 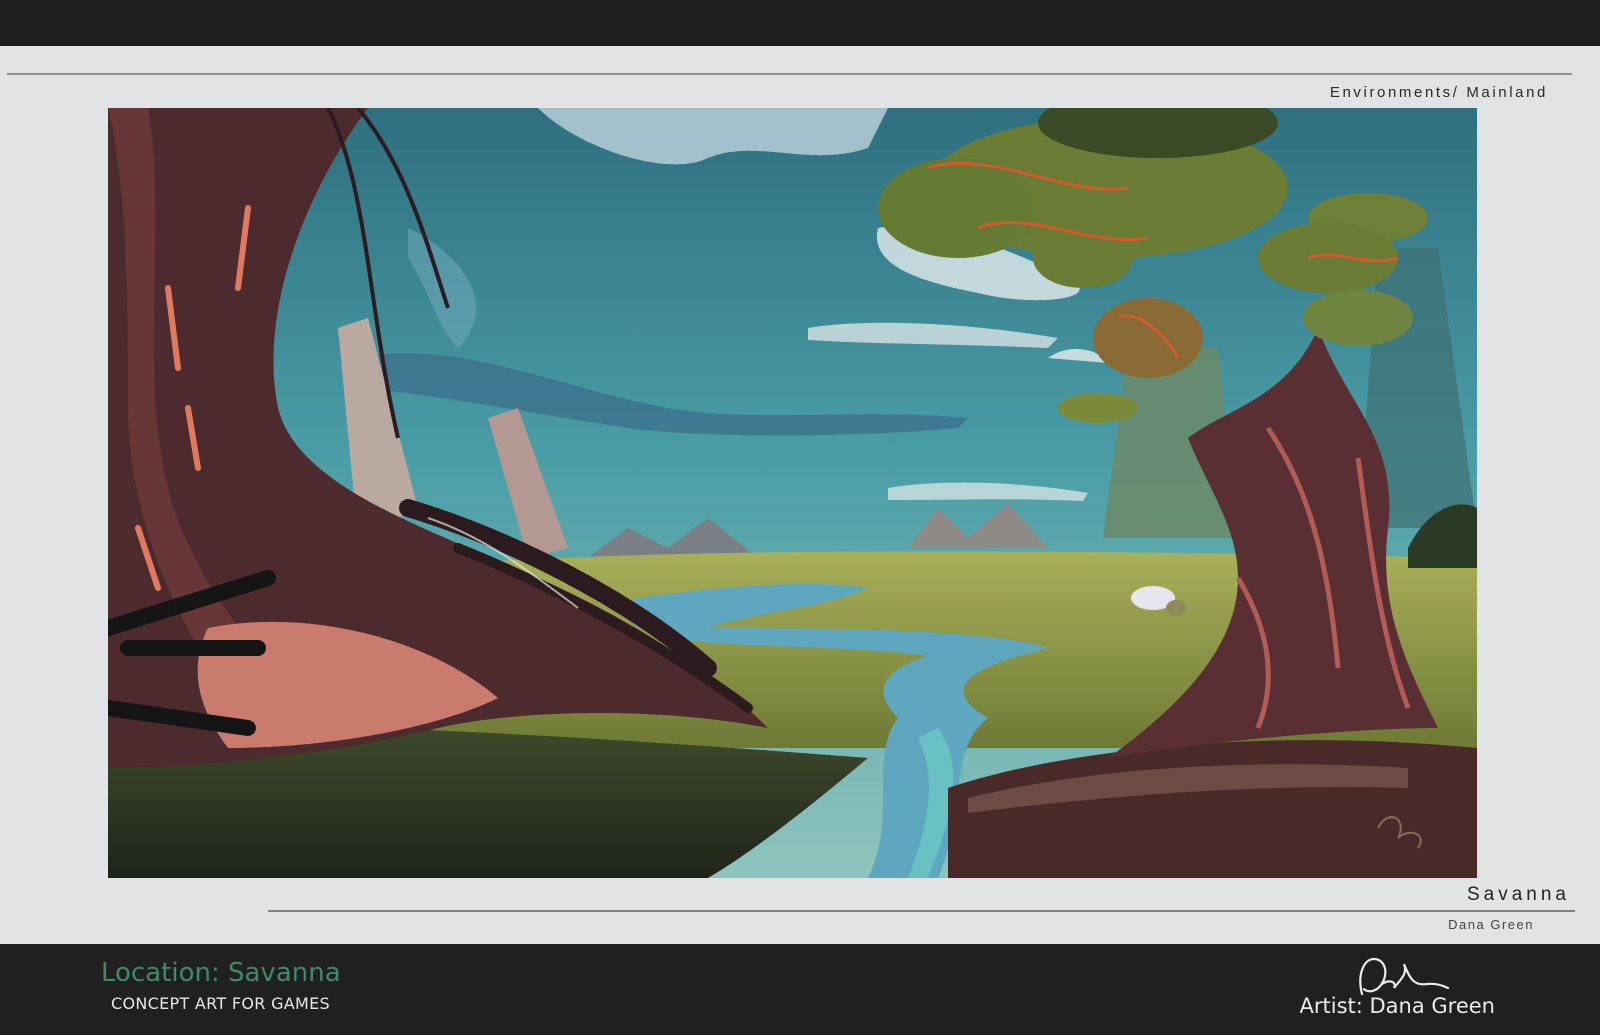 What do you see at coordinates (921, 911) in the screenshot?
I see `bottom-divider` at bounding box center [921, 911].